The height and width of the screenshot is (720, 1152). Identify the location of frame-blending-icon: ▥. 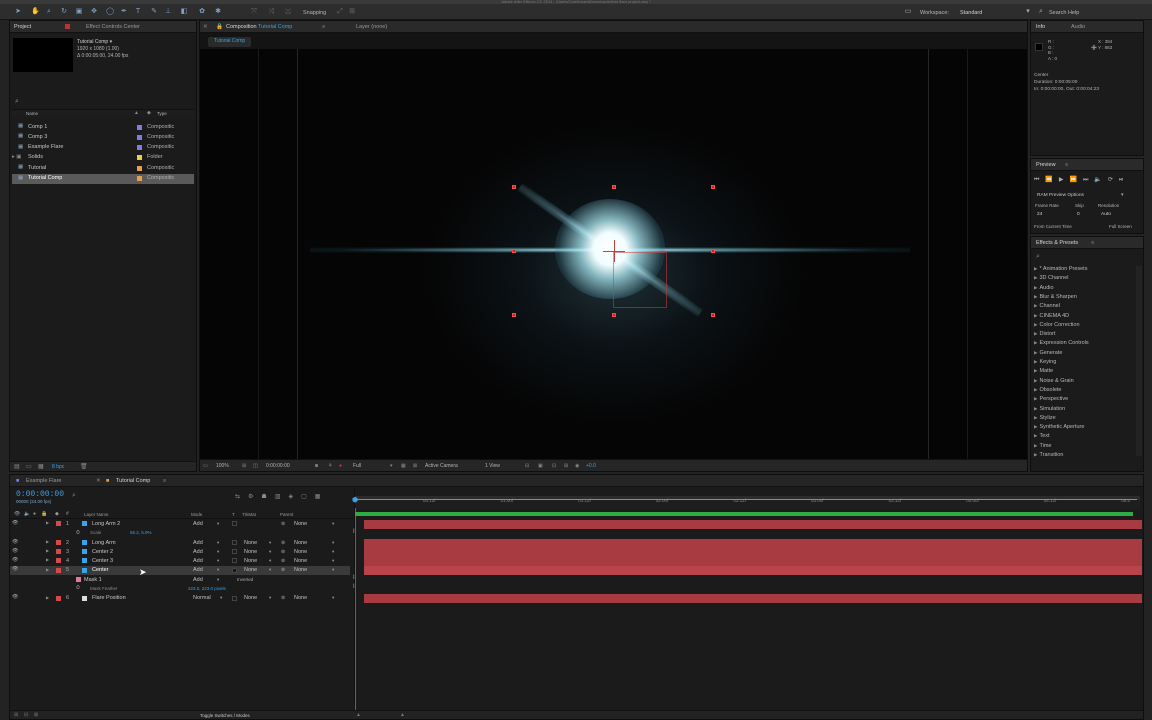
(282, 497).